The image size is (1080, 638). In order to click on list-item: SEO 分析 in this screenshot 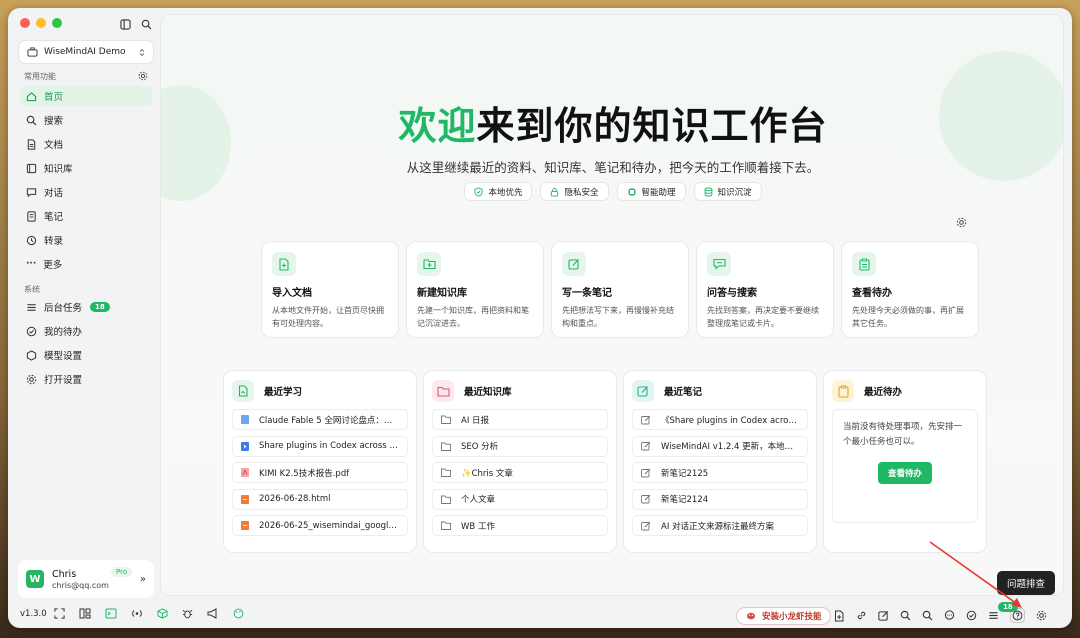, I will do `click(520, 446)`.